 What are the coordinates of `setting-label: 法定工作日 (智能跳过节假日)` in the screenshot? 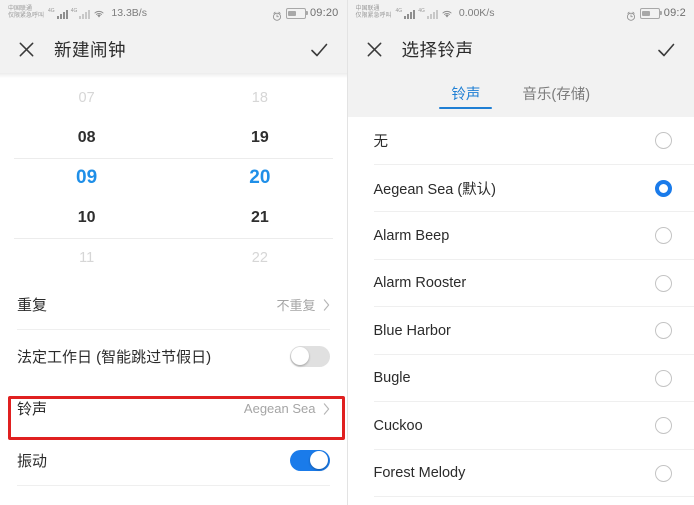 It's located at (114, 357).